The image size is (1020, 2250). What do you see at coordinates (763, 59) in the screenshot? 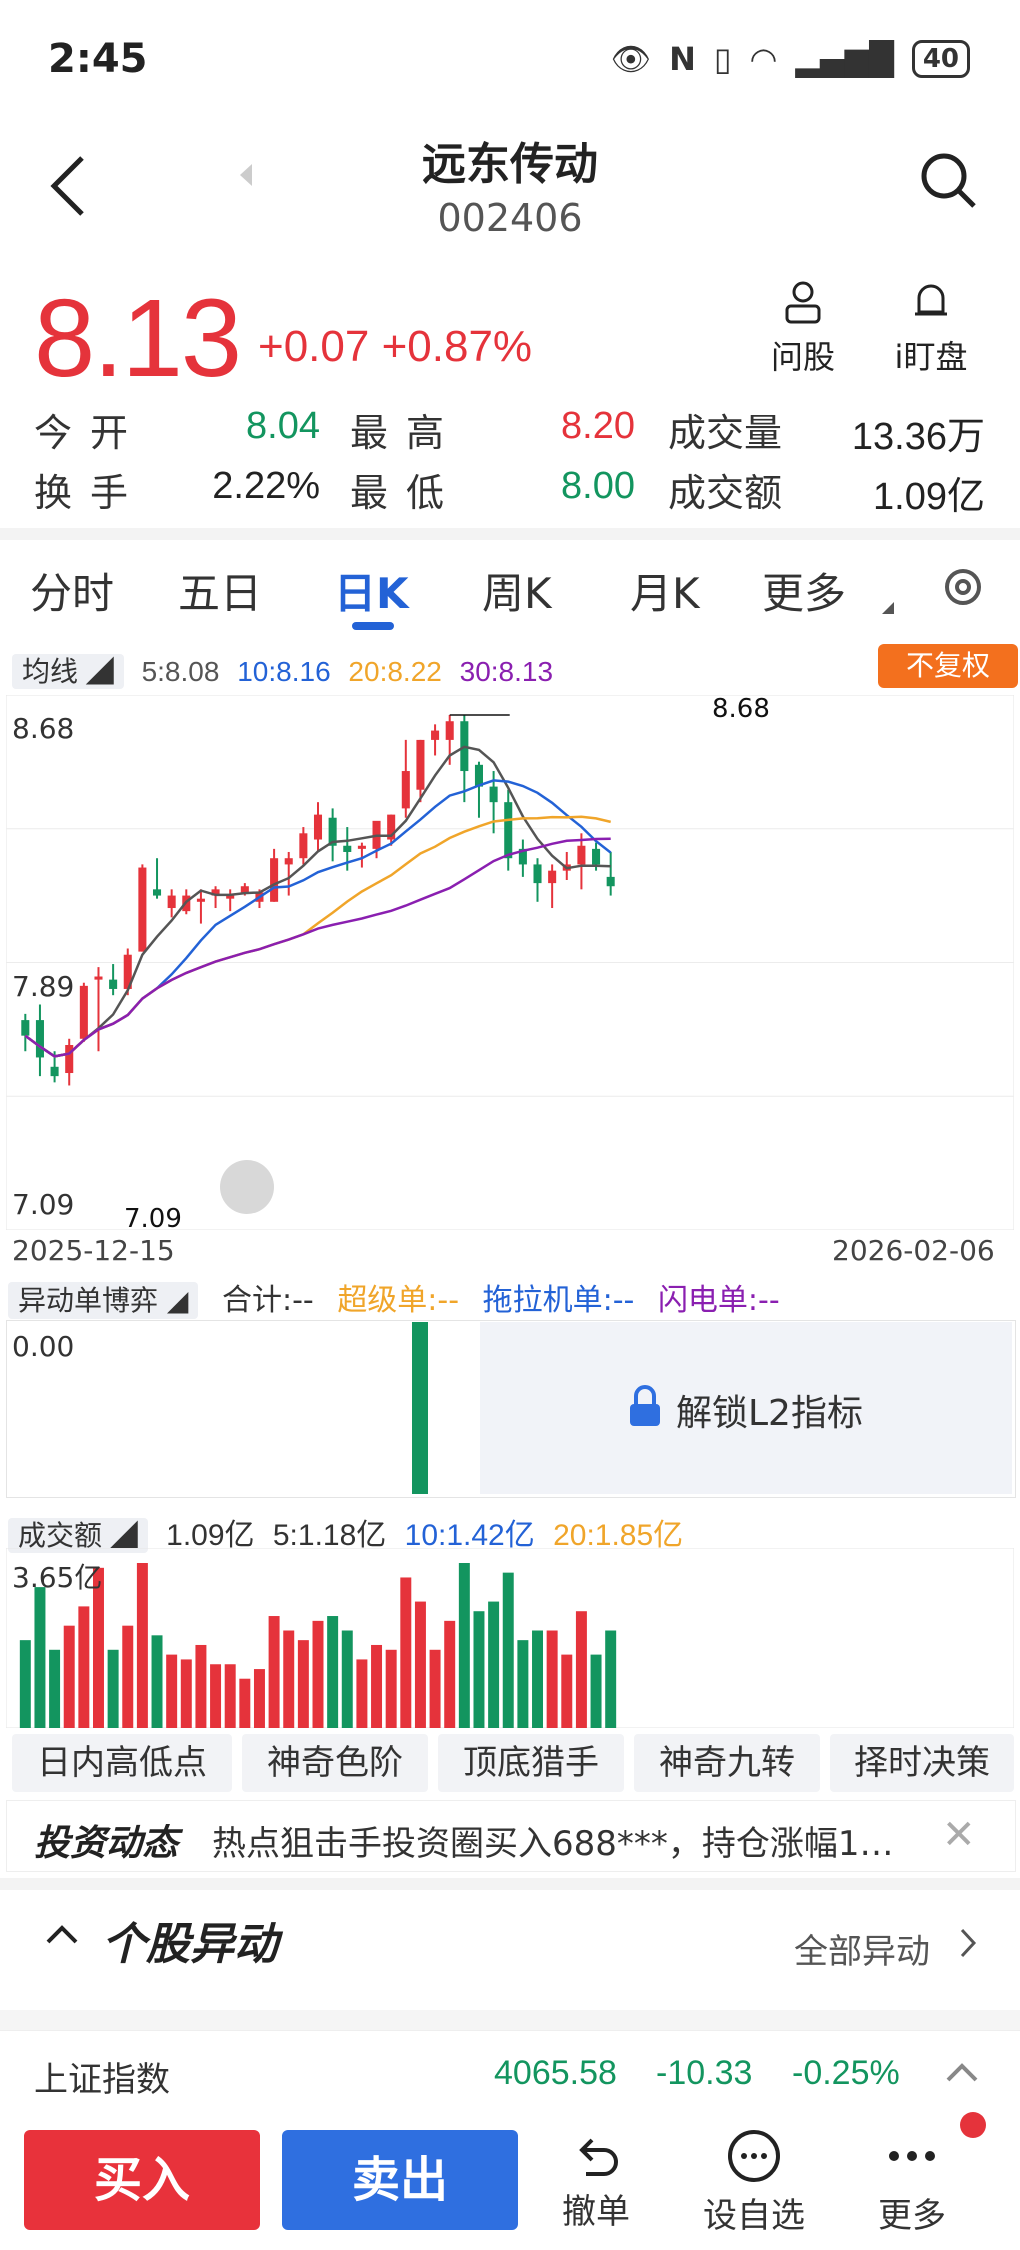
I see `wifi-icon: ◠` at bounding box center [763, 59].